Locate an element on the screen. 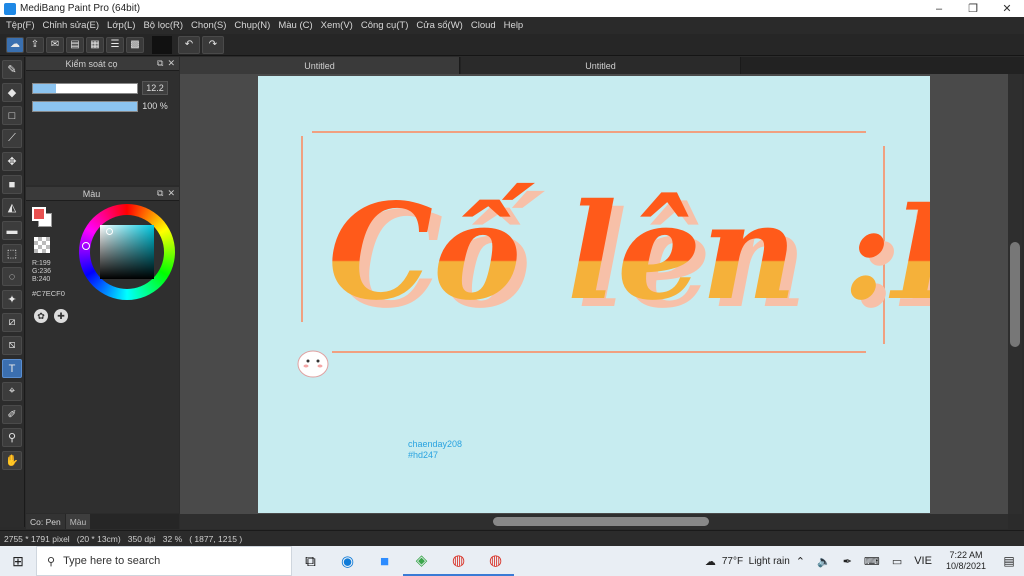 The width and height of the screenshot is (1024, 576). weather-icon: ☁ is located at coordinates (710, 561).